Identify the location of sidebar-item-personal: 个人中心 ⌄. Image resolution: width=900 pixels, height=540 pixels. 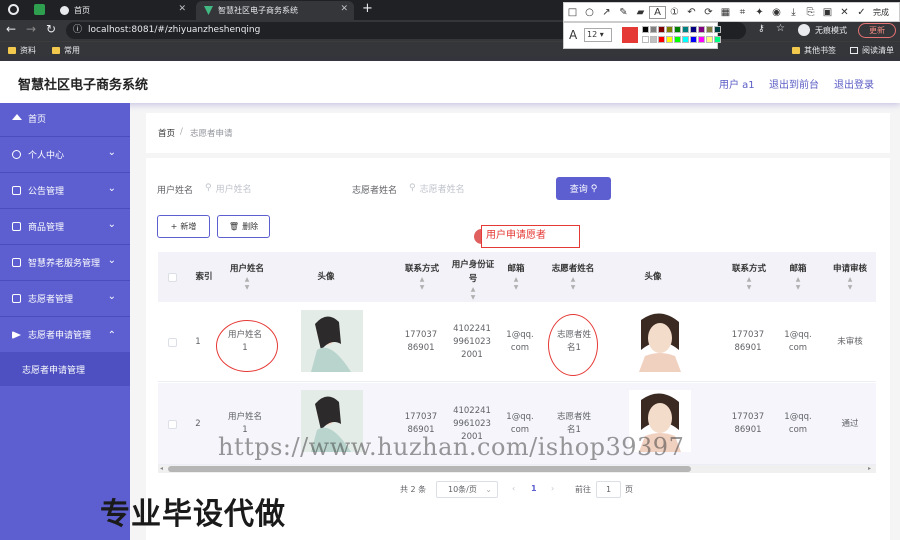
(65, 155).